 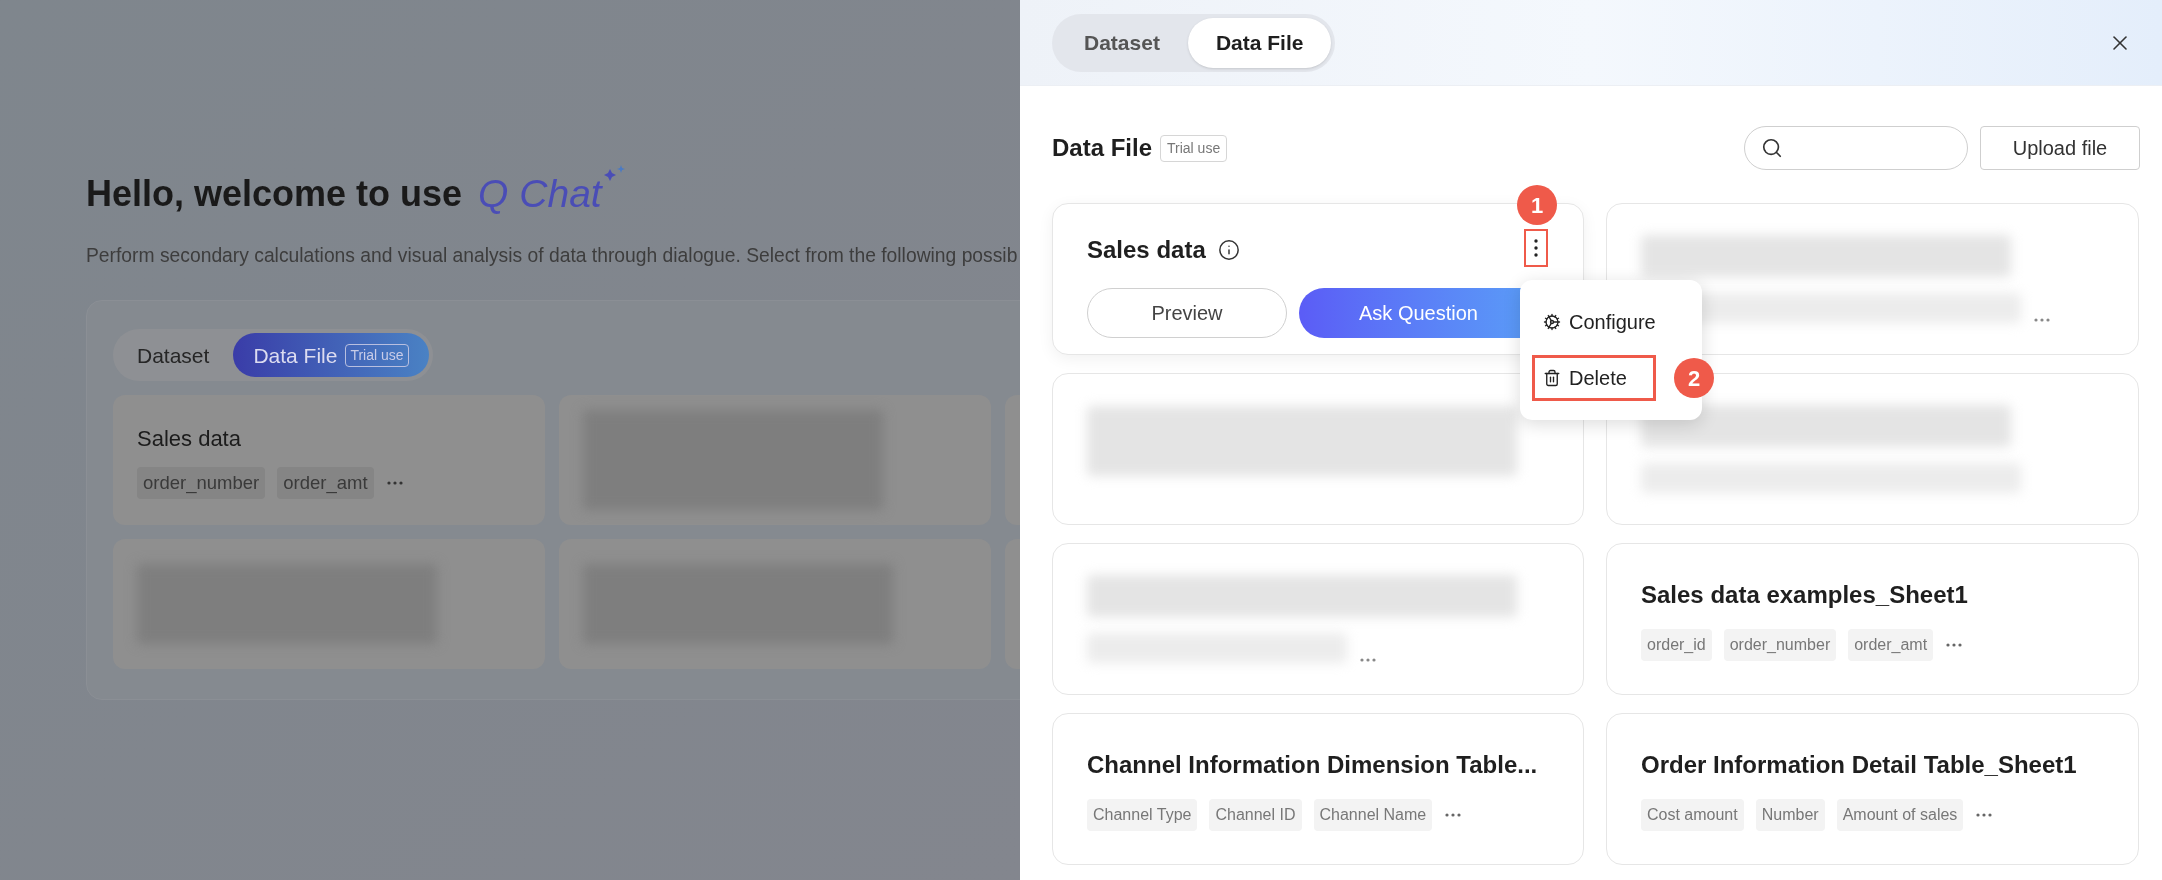 I want to click on upload-file-button: Upload file, so click(x=2060, y=148).